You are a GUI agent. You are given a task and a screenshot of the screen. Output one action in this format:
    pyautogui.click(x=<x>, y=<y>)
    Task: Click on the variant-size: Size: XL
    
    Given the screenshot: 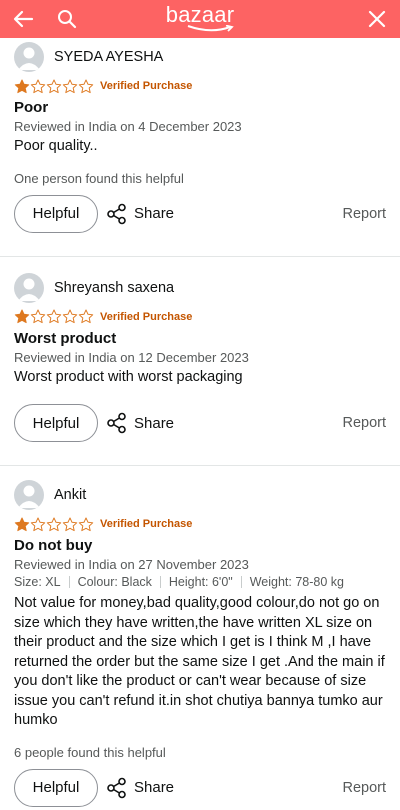 What is the action you would take?
    pyautogui.click(x=37, y=582)
    